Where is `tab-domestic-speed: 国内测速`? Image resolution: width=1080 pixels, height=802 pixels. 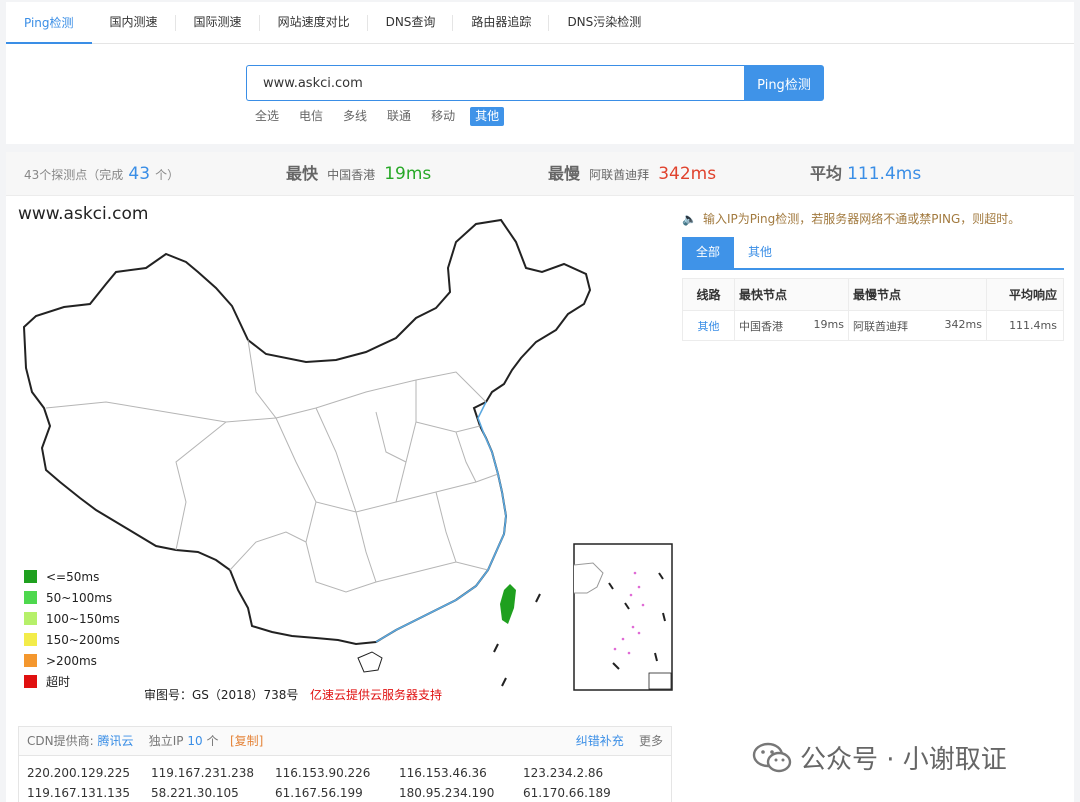 tab-domestic-speed: 国内测速 is located at coordinates (134, 23).